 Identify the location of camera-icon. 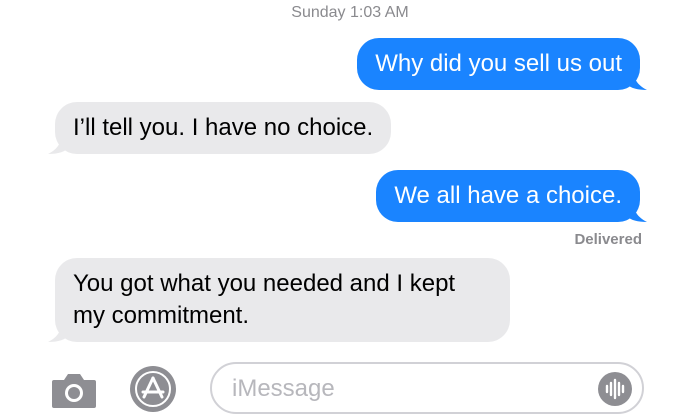
(74, 390).